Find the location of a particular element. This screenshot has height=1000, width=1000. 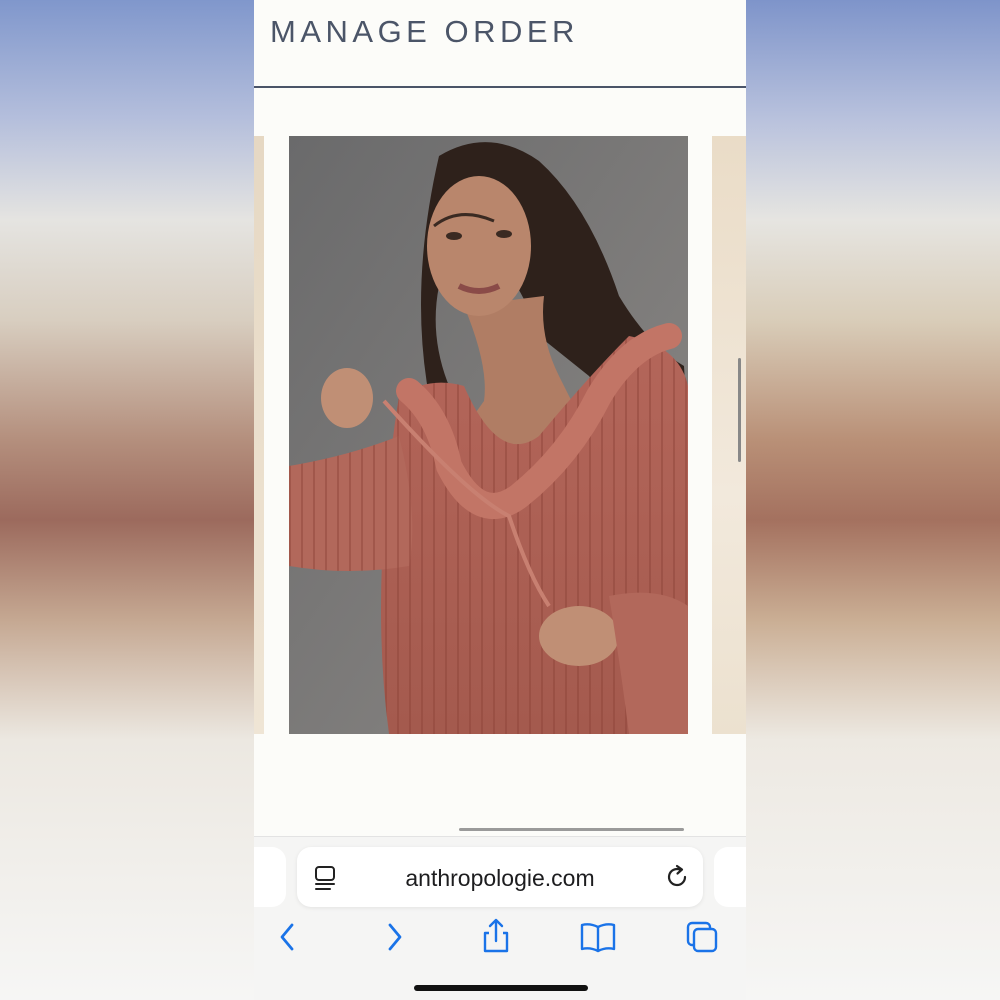

horizontal-scroll-indicator is located at coordinates (571, 829).